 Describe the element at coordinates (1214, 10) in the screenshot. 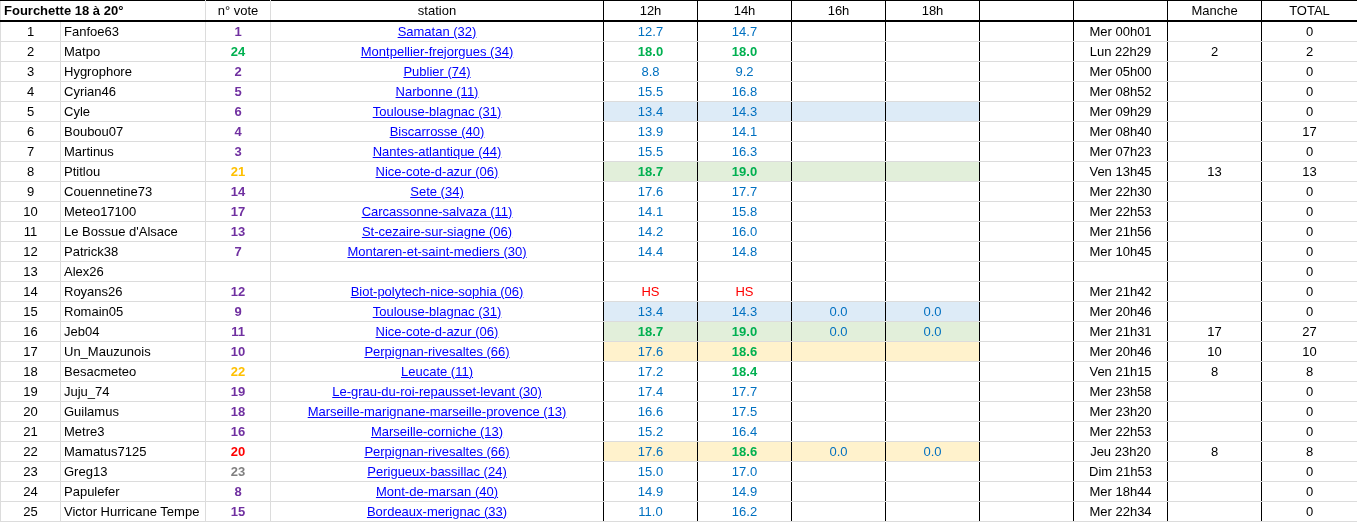

I see `column-header: Manche` at that location.